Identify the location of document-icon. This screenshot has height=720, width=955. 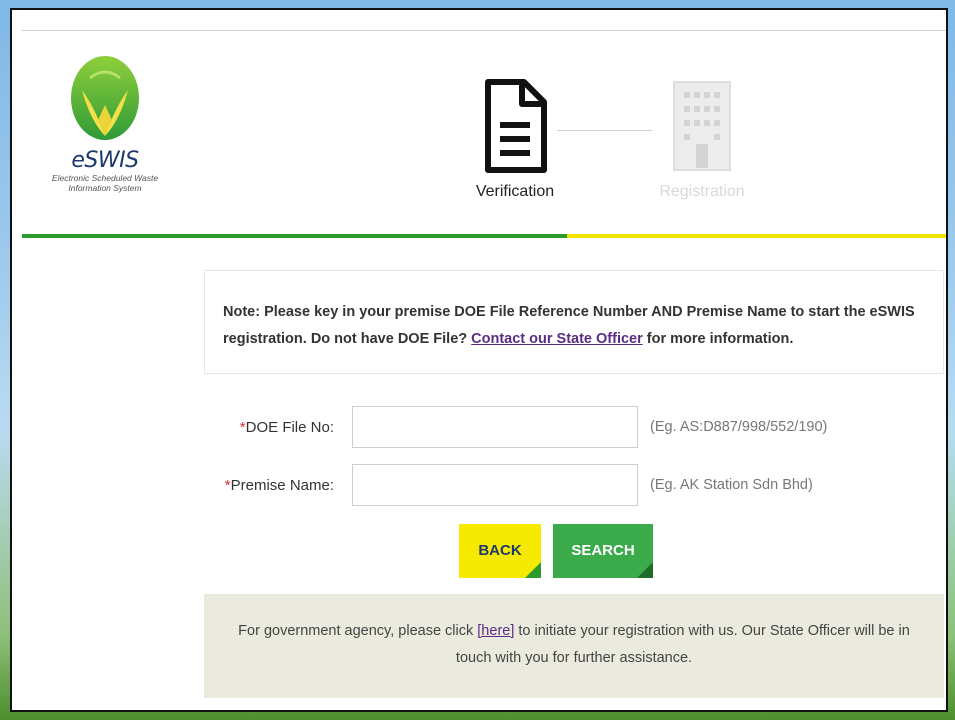
(516, 126).